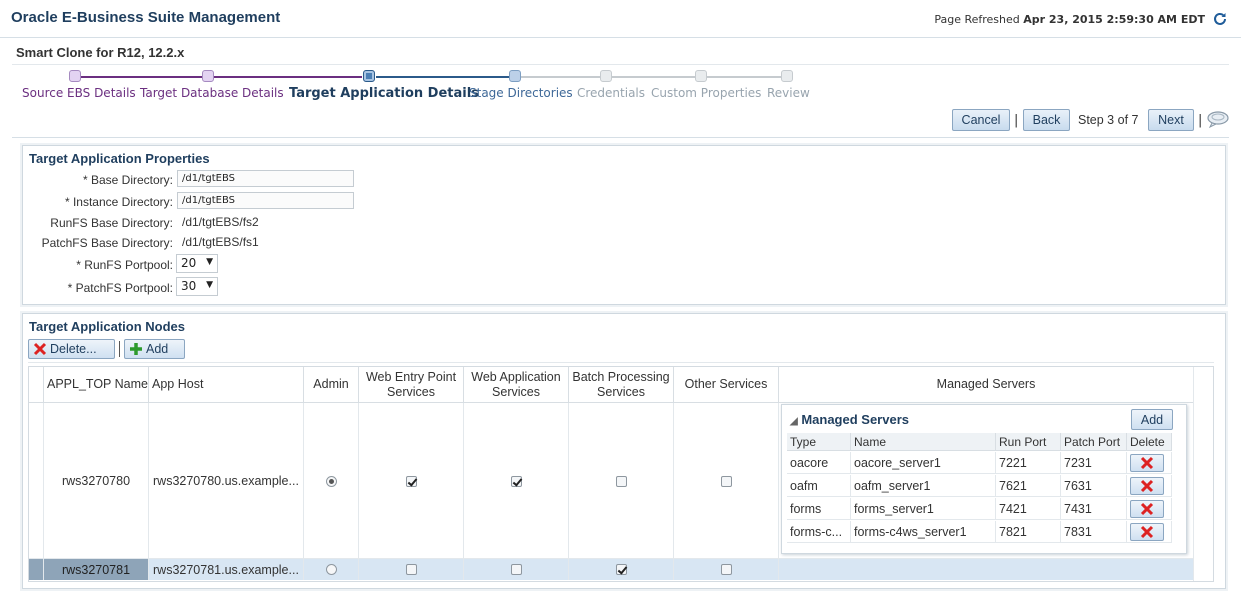  I want to click on server-patch-port: 7231, so click(1094, 463).